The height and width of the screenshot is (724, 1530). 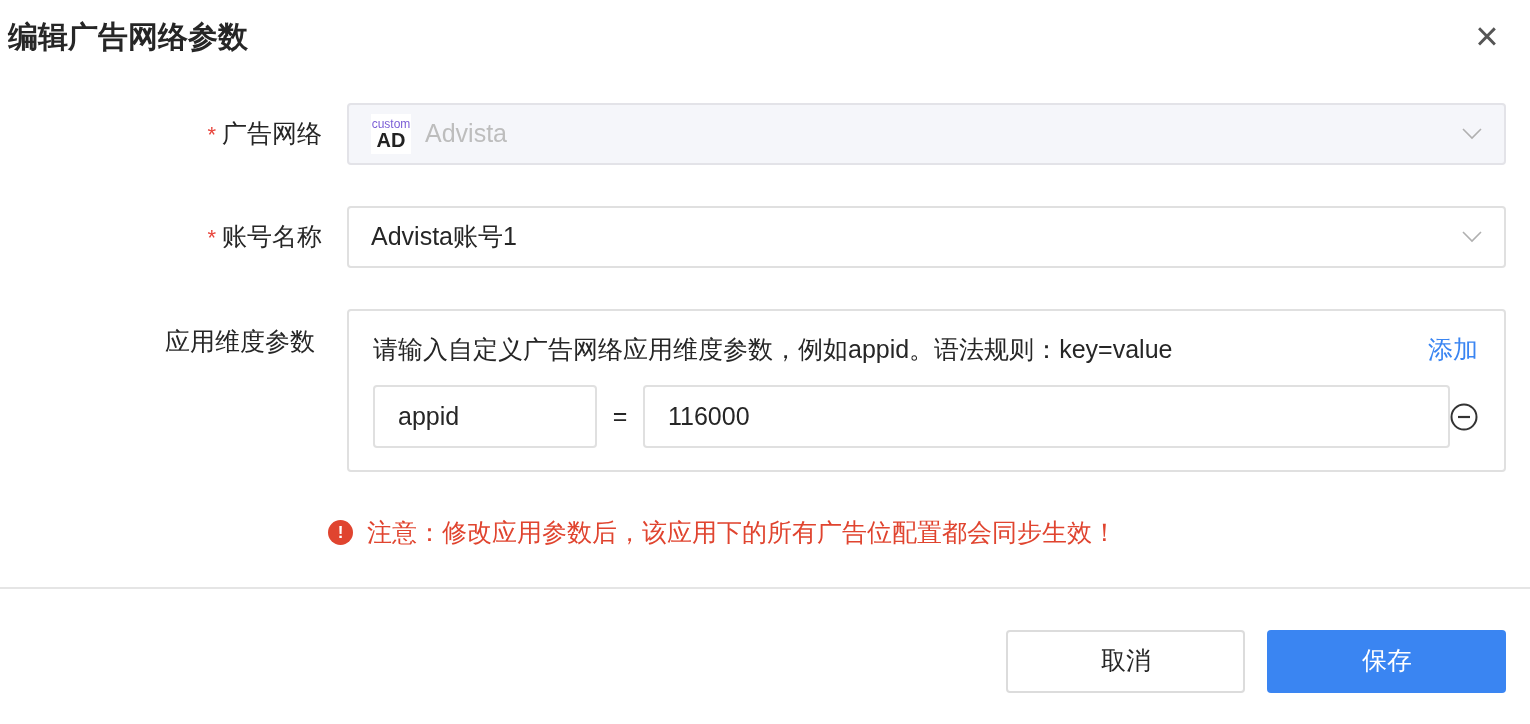 I want to click on hint-text: 请输入自定义广告网络应用维度参数，例如appid。语法规则：key=value, so click(x=773, y=350).